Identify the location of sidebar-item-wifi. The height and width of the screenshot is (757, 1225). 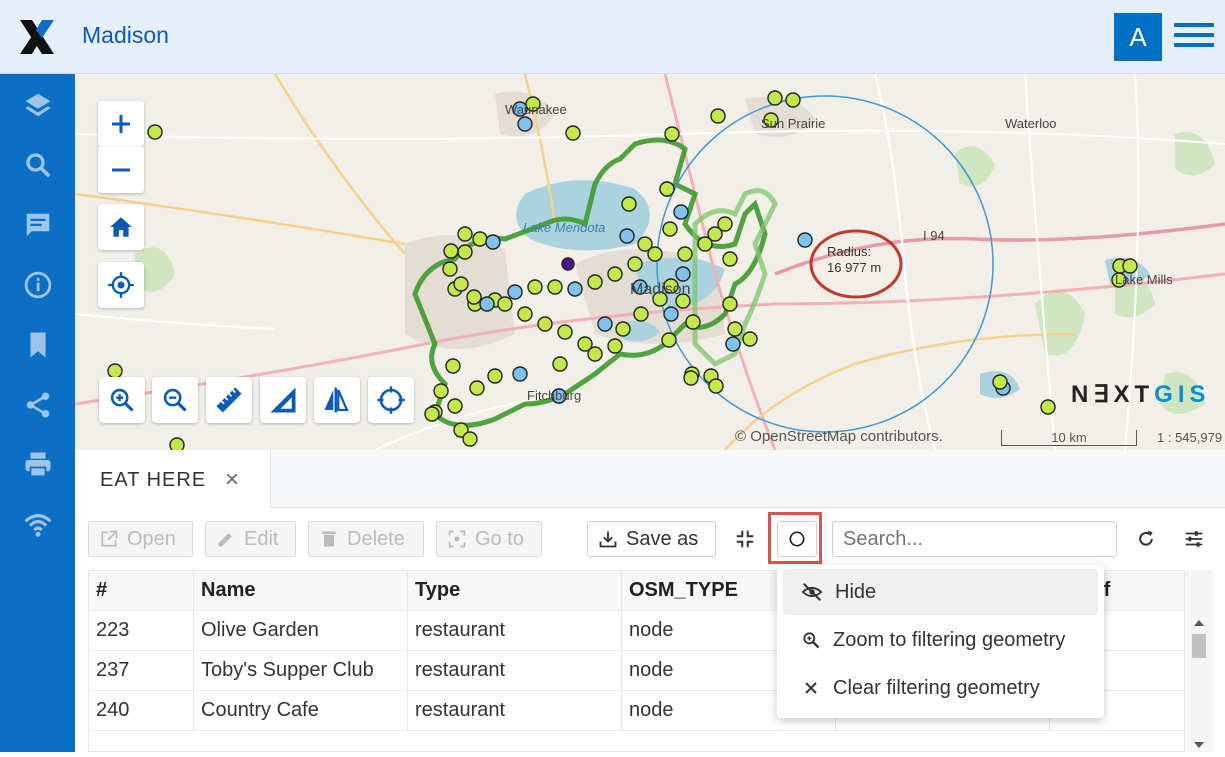
(37, 525).